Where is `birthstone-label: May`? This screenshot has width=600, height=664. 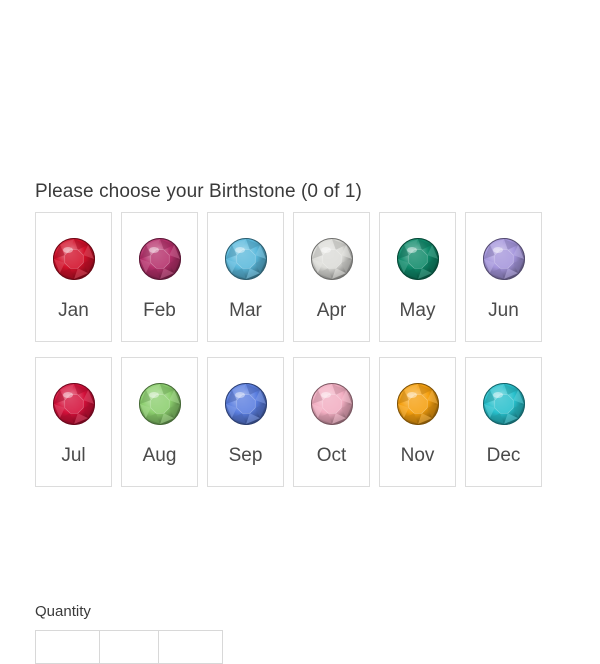 birthstone-label: May is located at coordinates (417, 310).